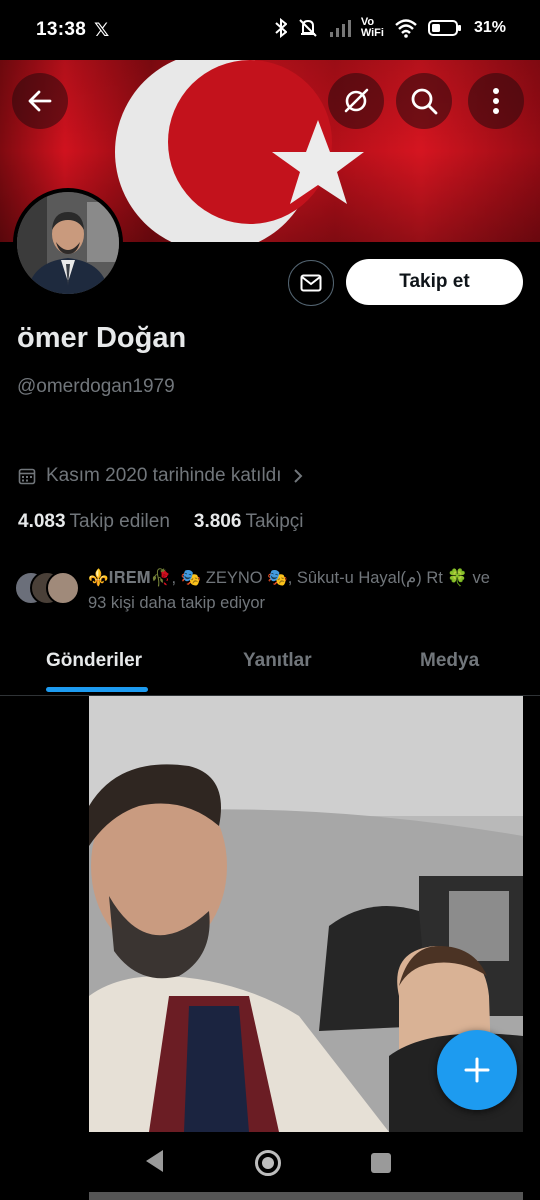  What do you see at coordinates (381, 1163) in the screenshot?
I see `nav-recents-icon` at bounding box center [381, 1163].